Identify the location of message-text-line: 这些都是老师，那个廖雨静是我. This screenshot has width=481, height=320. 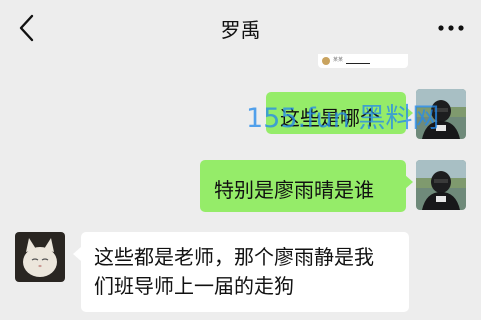
(234, 257).